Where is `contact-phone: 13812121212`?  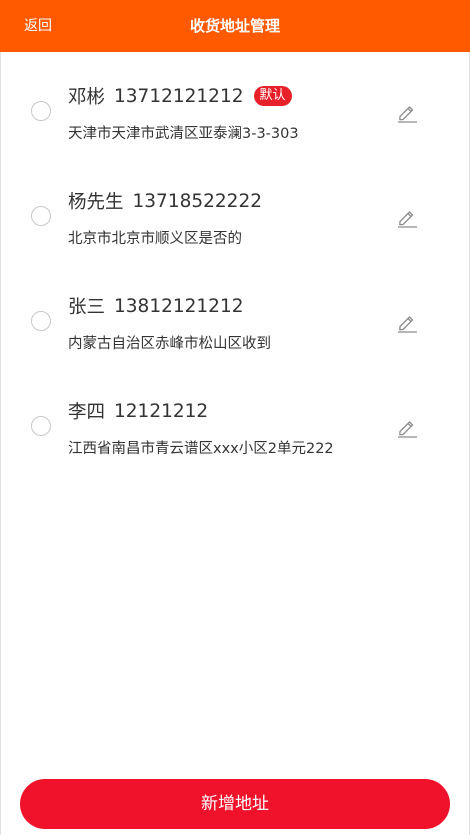 contact-phone: 13812121212 is located at coordinates (179, 306).